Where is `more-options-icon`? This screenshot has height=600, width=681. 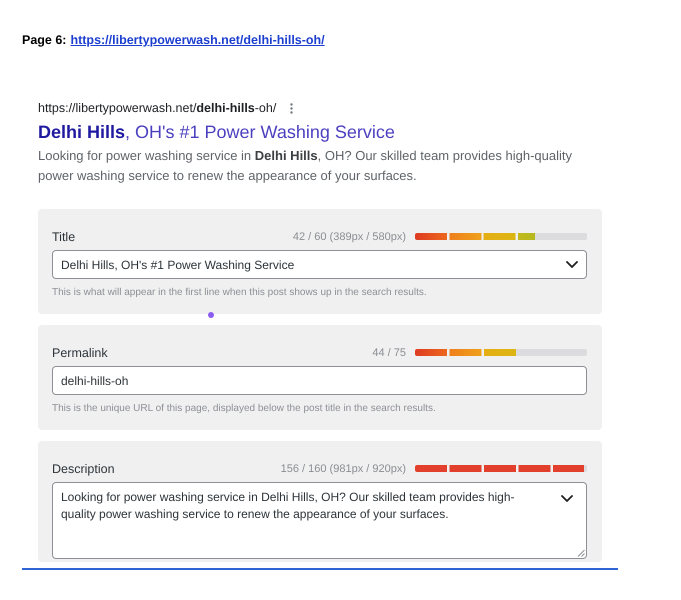
more-options-icon is located at coordinates (292, 108).